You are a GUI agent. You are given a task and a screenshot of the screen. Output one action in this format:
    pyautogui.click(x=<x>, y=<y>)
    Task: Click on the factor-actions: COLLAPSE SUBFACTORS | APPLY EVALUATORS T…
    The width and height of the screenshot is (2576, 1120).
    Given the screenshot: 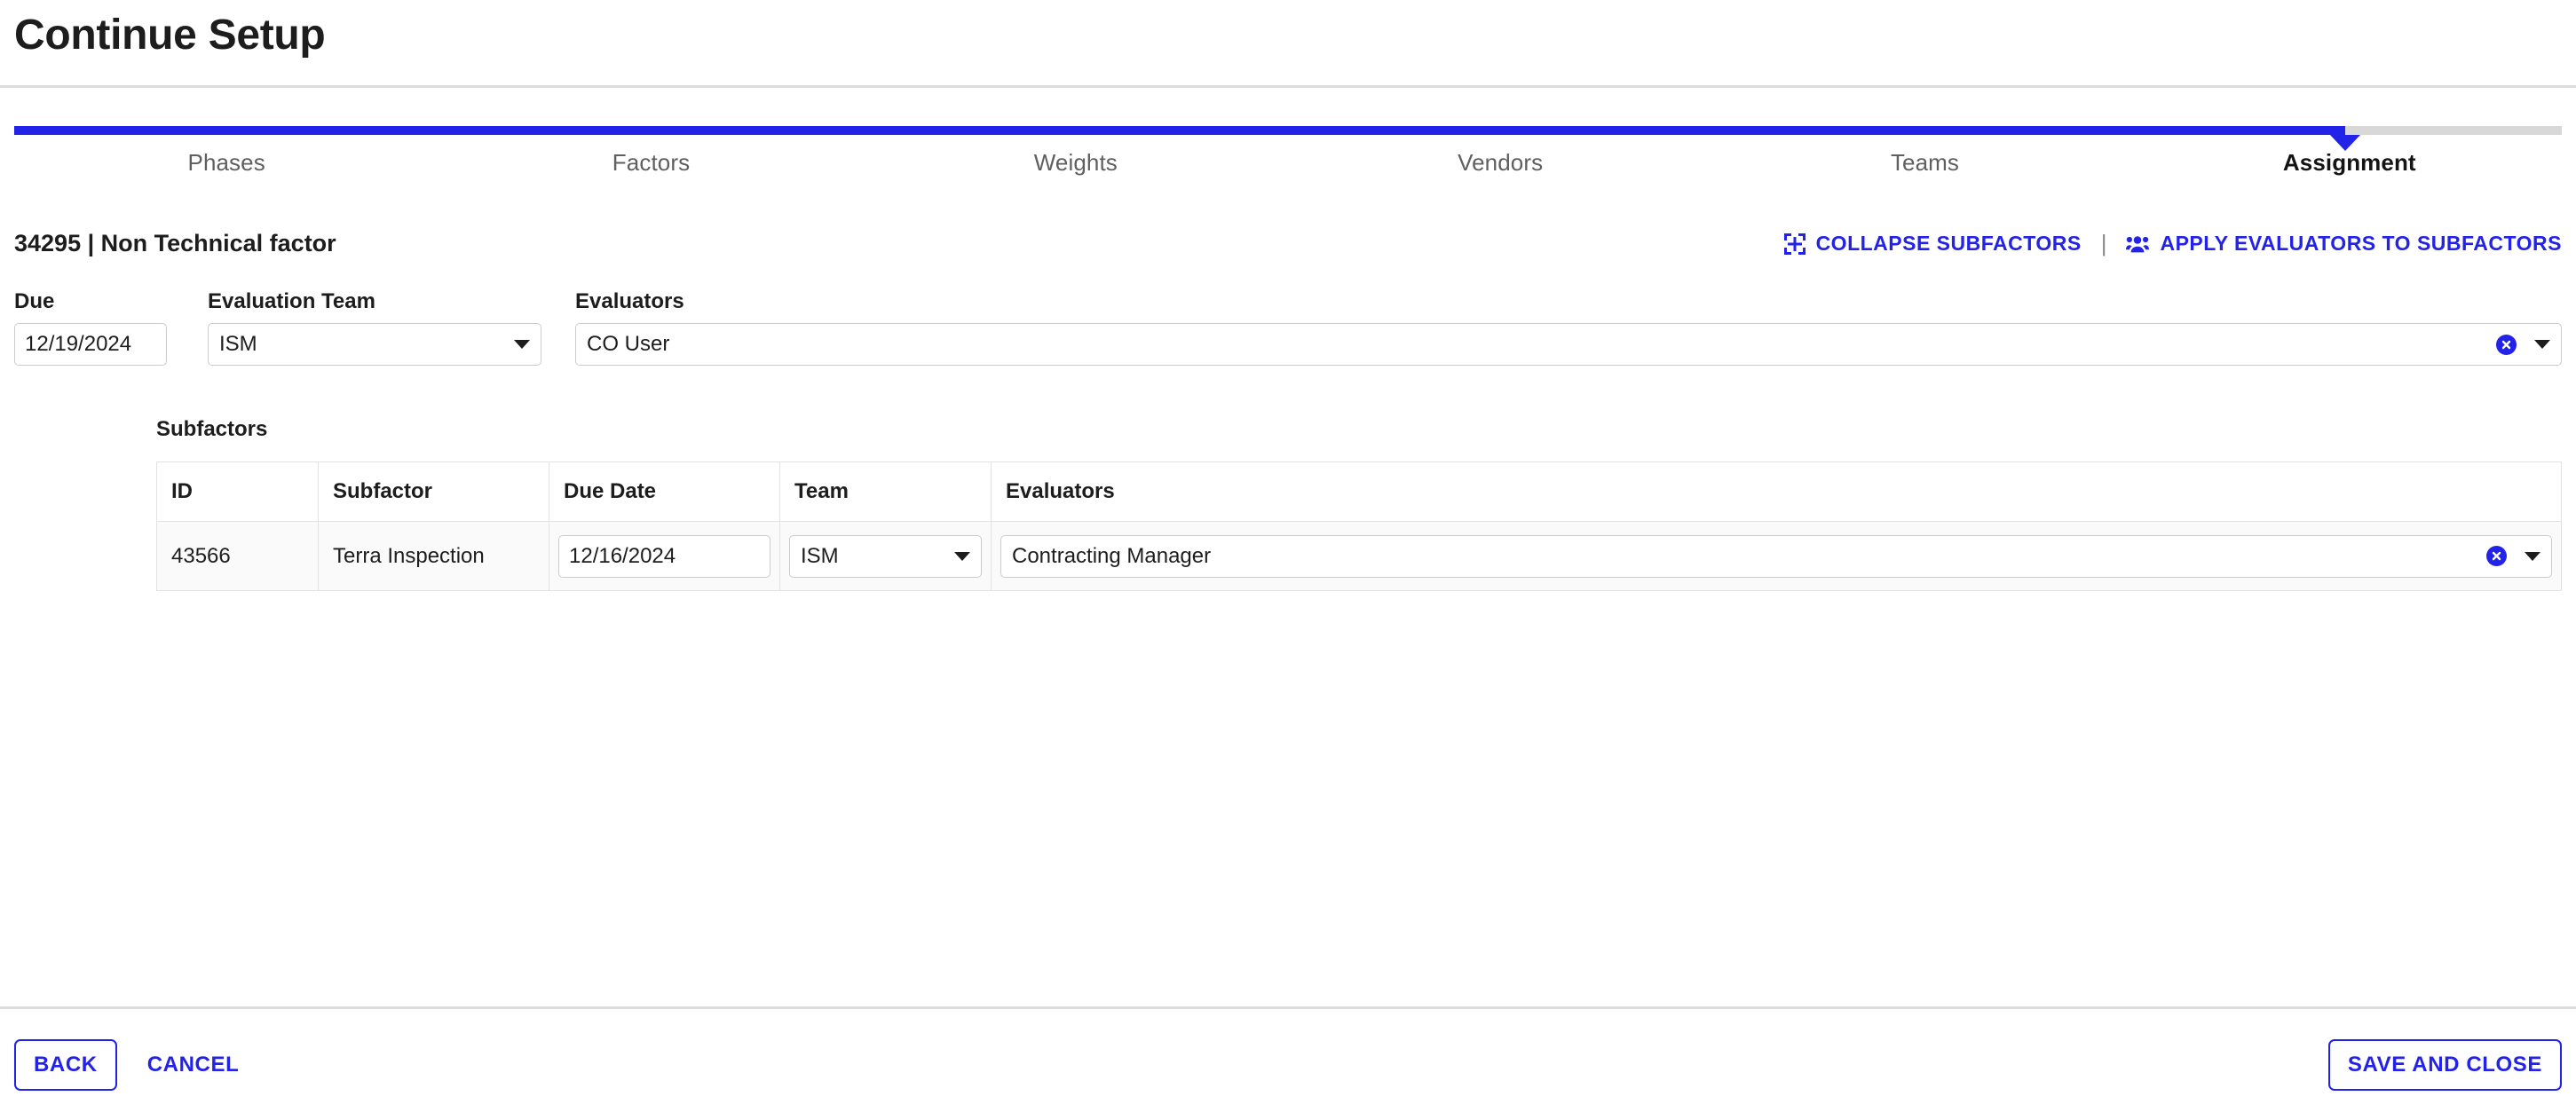 What is the action you would take?
    pyautogui.click(x=2172, y=243)
    